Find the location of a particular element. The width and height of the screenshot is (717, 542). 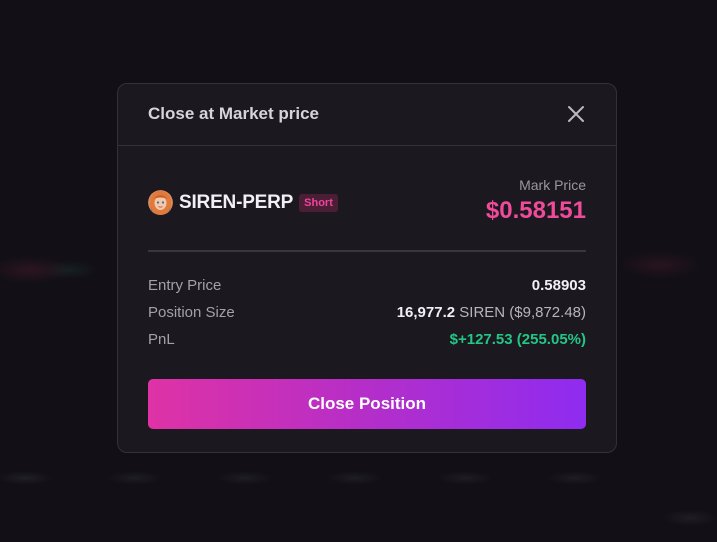

pnl-label: PnL is located at coordinates (161, 339).